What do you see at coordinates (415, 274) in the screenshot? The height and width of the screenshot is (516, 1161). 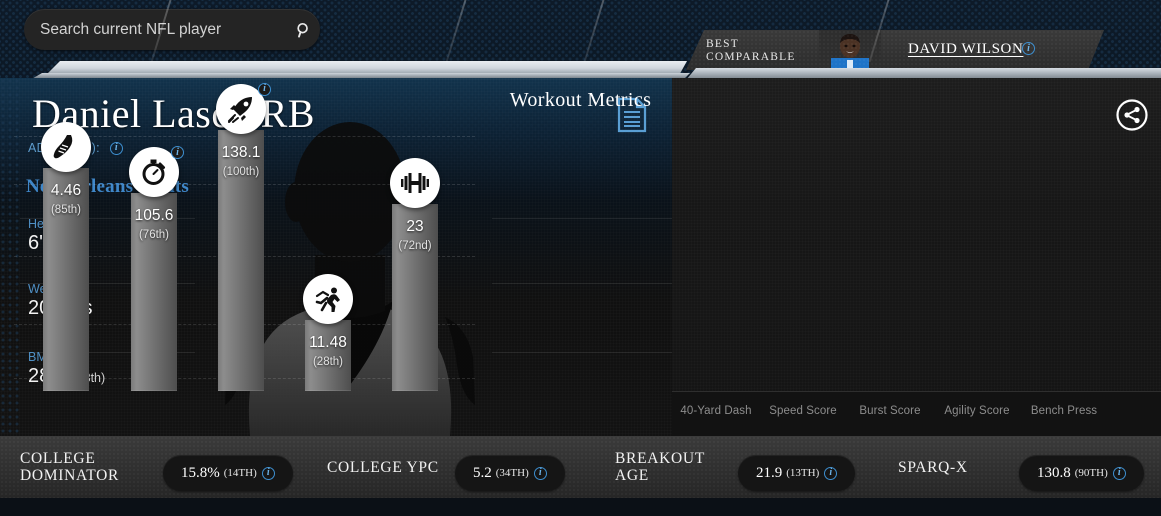 I see `bar-bench-press: 23 (72nd)` at bounding box center [415, 274].